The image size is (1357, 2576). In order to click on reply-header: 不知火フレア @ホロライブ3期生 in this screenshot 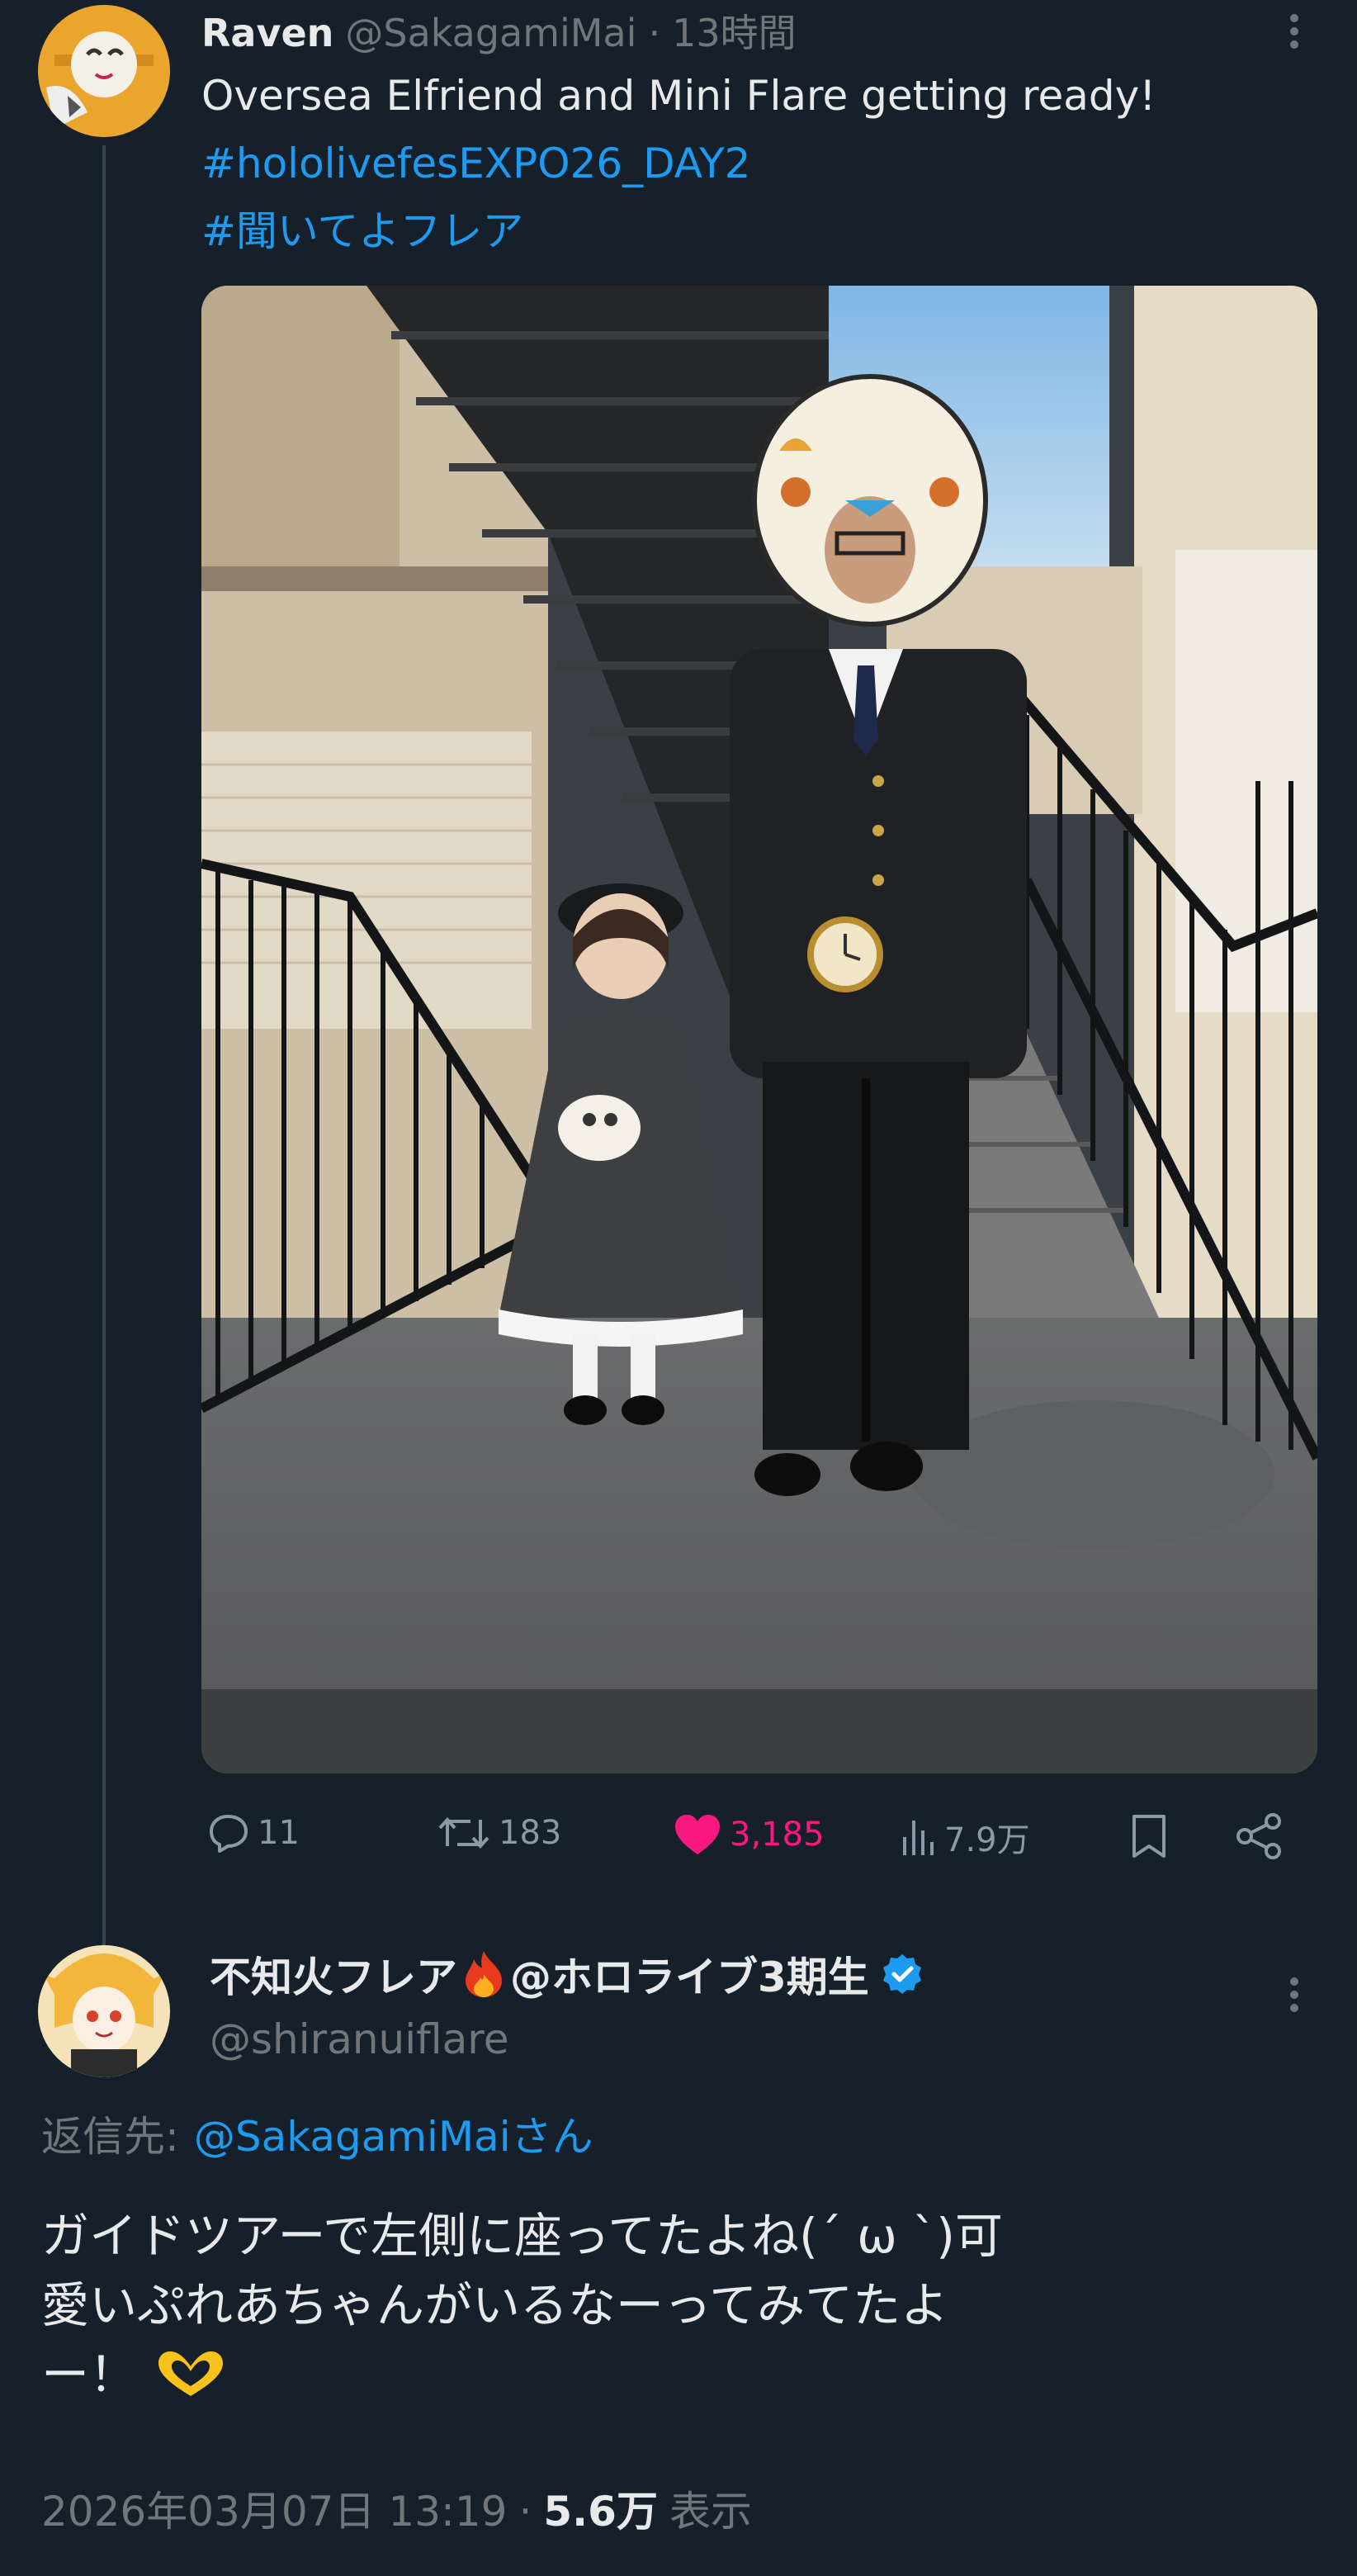, I will do `click(567, 1974)`.